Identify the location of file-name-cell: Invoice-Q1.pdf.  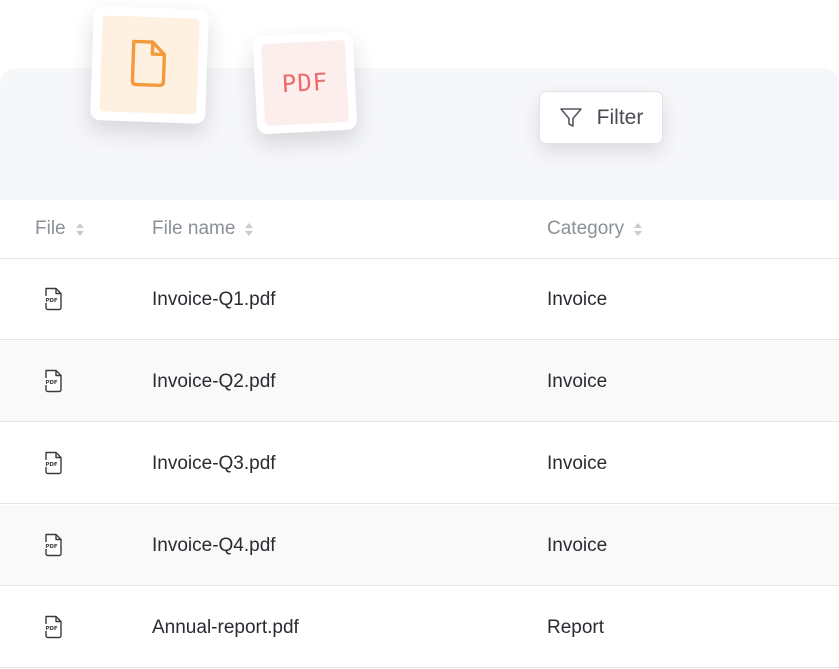
(214, 299).